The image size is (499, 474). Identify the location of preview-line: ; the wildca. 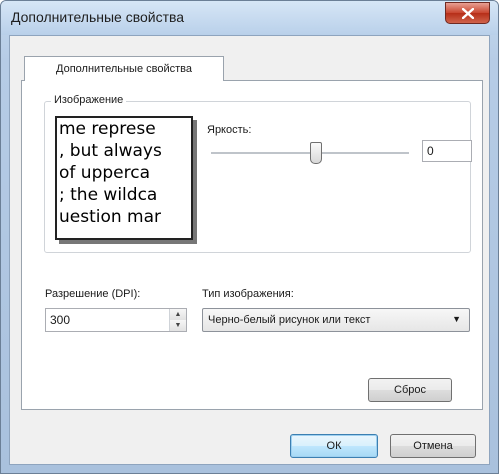
(108, 195).